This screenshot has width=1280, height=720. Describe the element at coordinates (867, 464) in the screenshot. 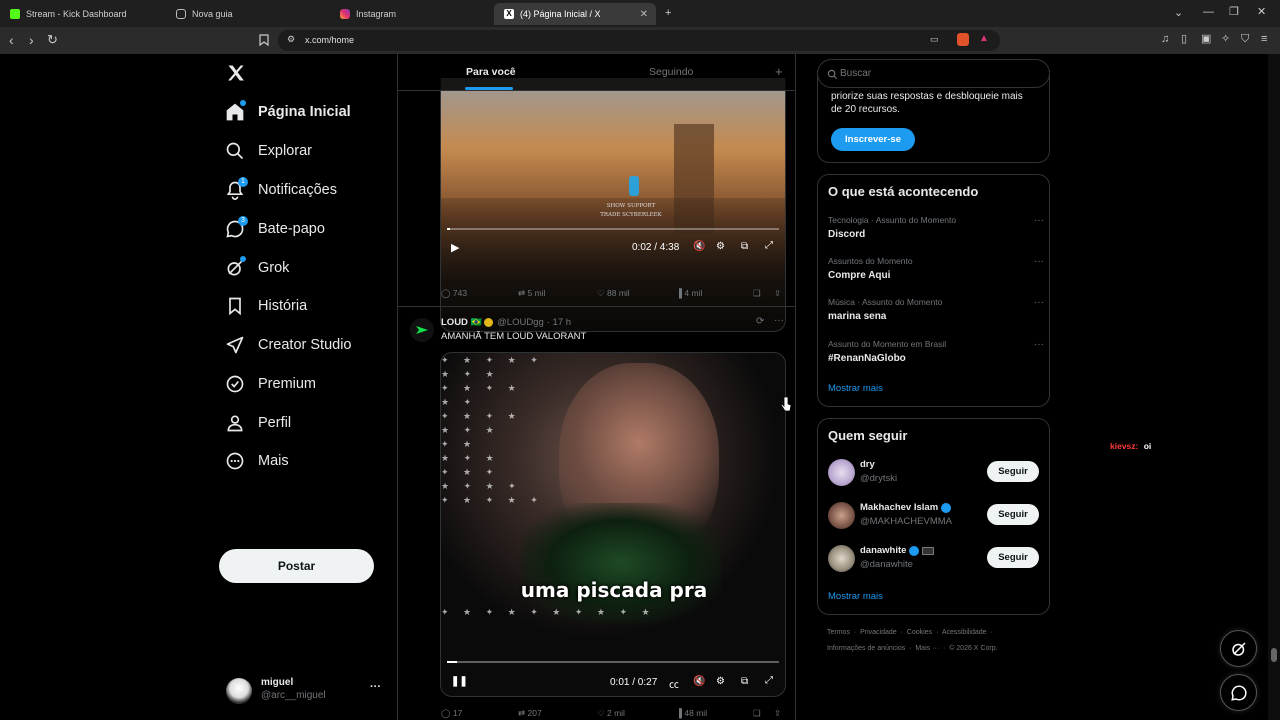

I see `suggested-user-name: dry` at that location.